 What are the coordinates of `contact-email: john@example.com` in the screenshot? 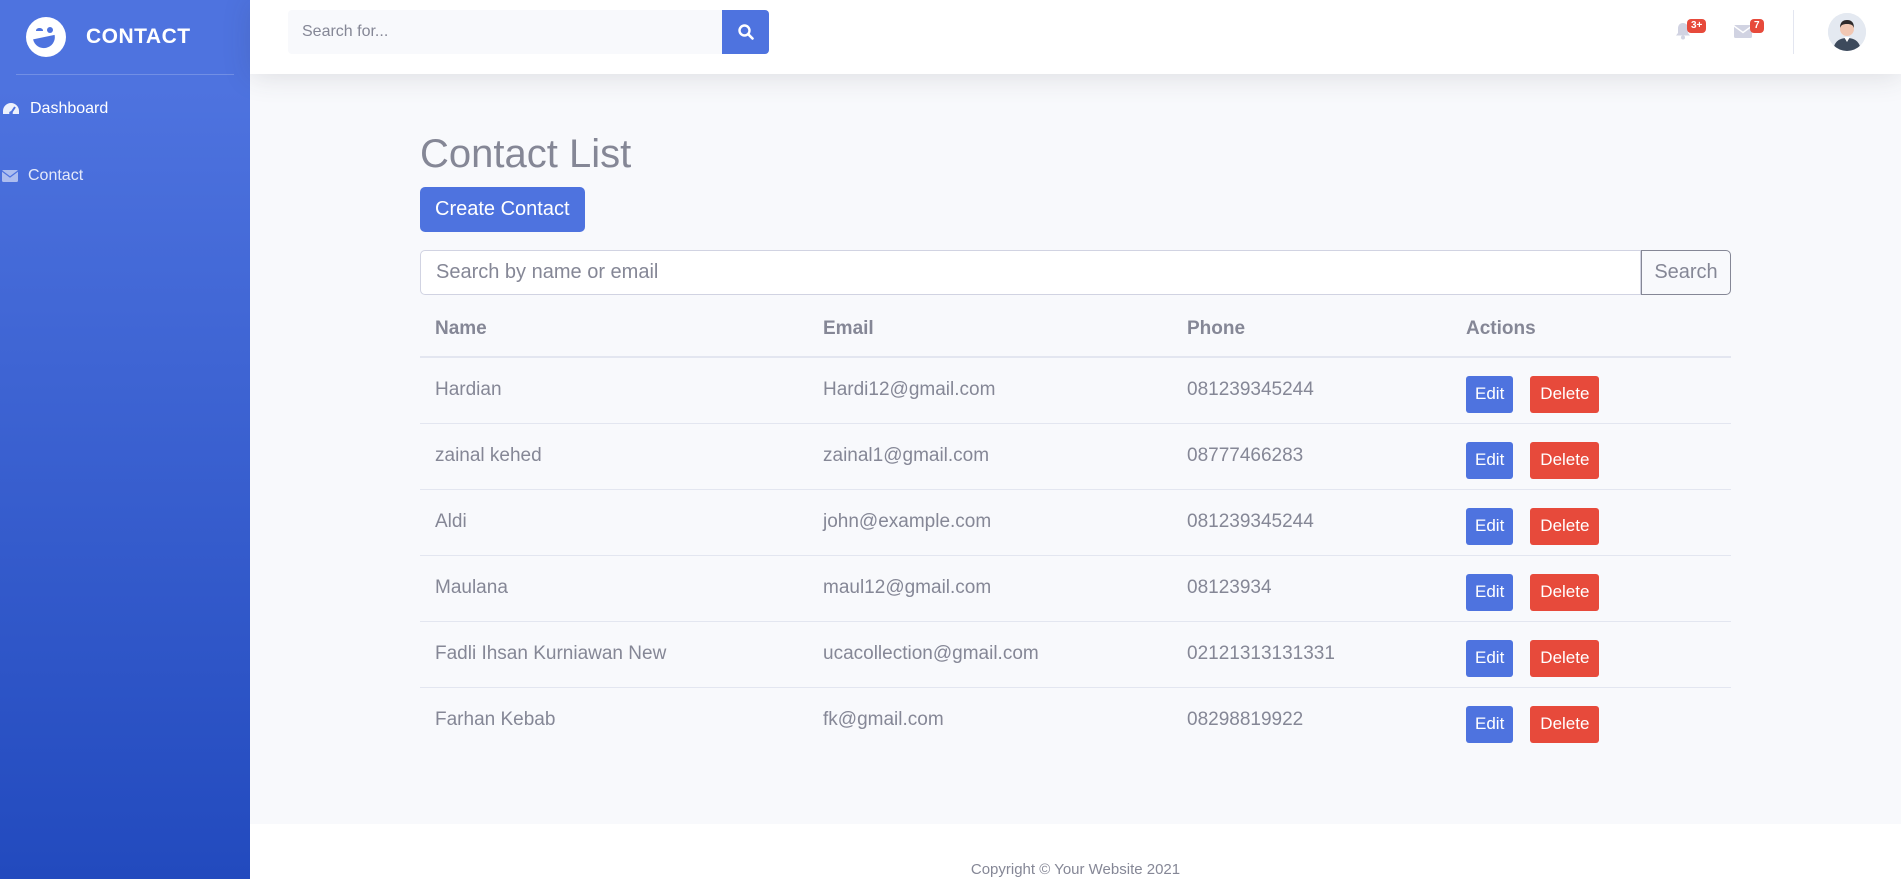 It's located at (990, 522).